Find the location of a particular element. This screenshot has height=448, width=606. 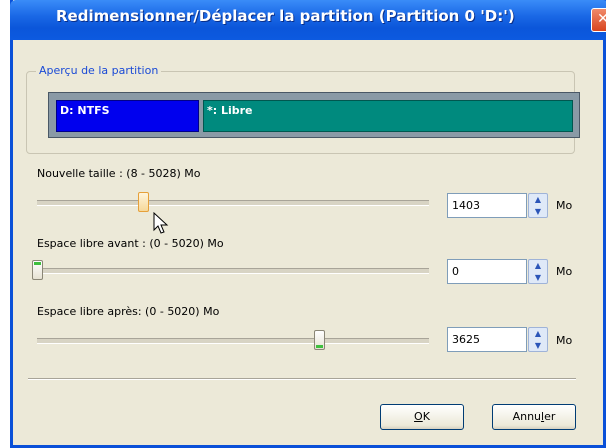

free-after-spinner: ▲ ▼ is located at coordinates (538, 339).